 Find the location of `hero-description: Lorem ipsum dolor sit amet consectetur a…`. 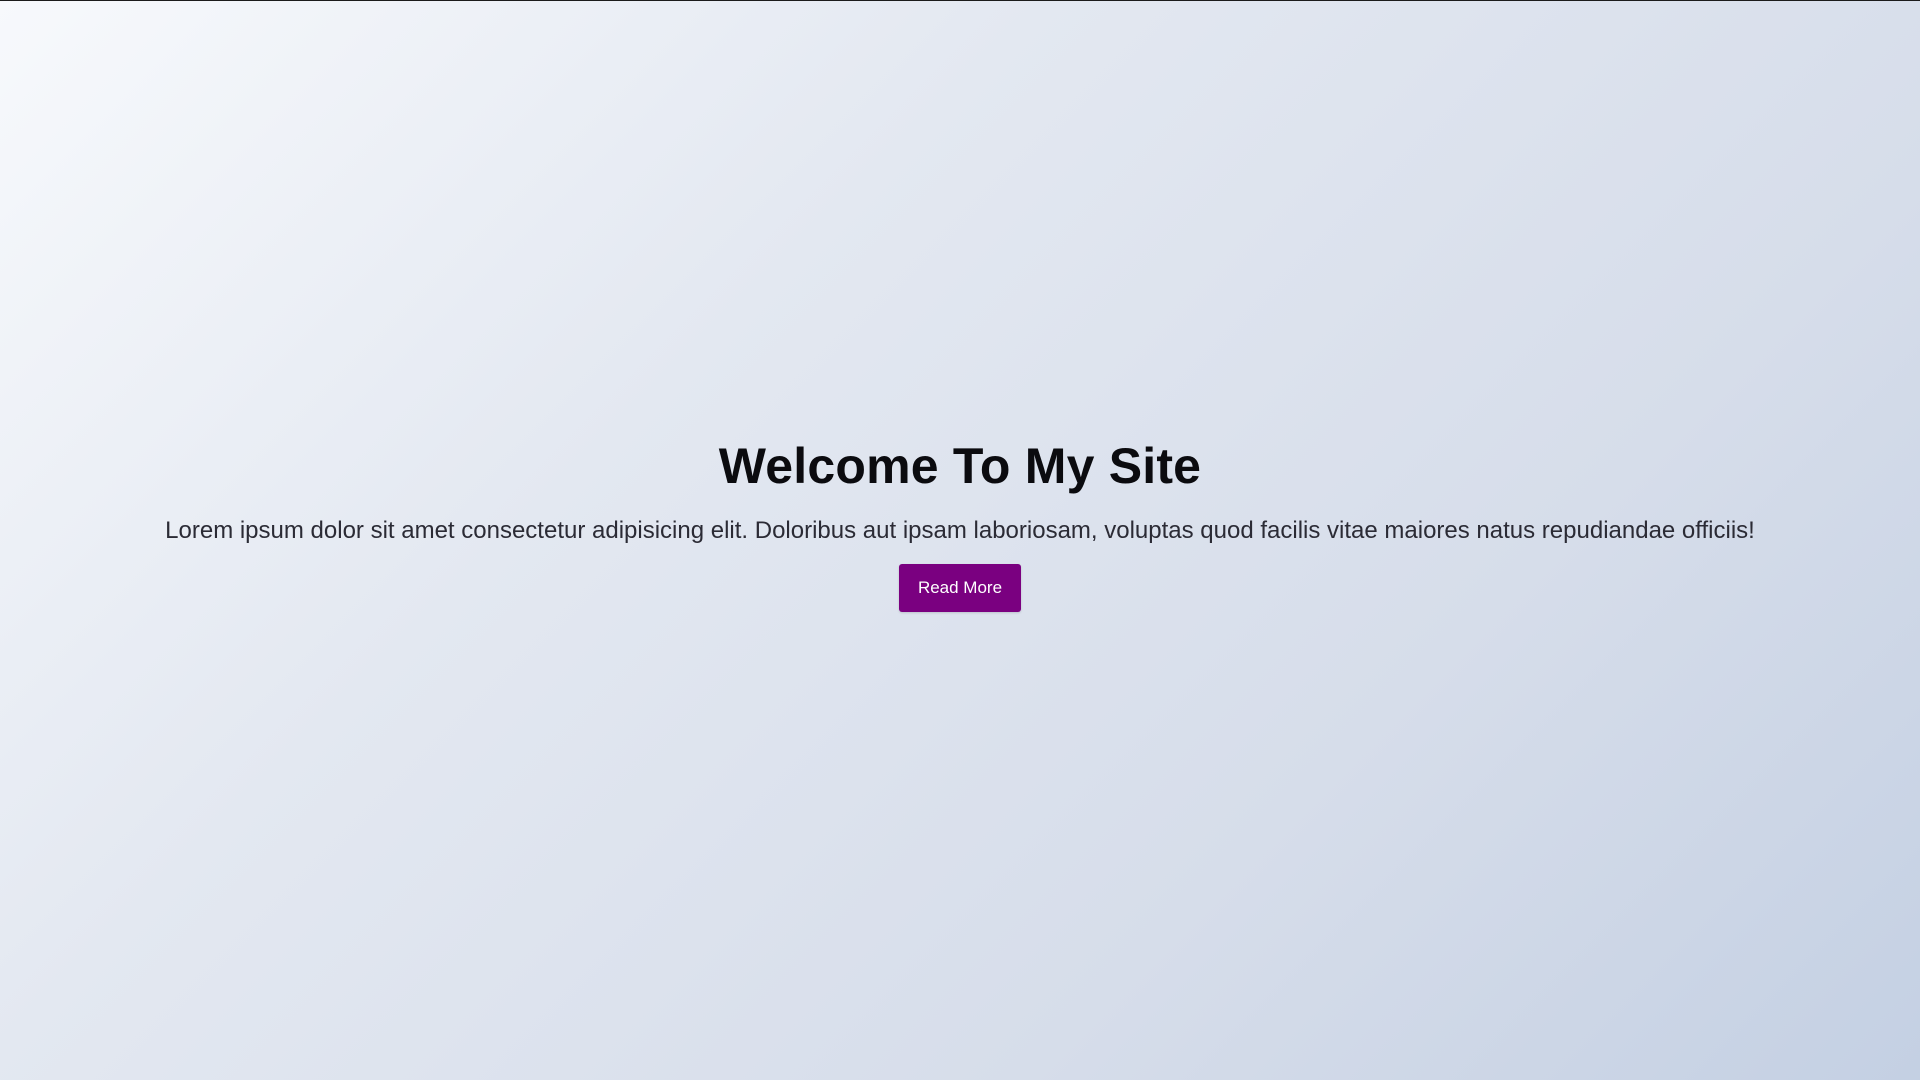

hero-description: Lorem ipsum dolor sit amet consectetur a… is located at coordinates (960, 531).